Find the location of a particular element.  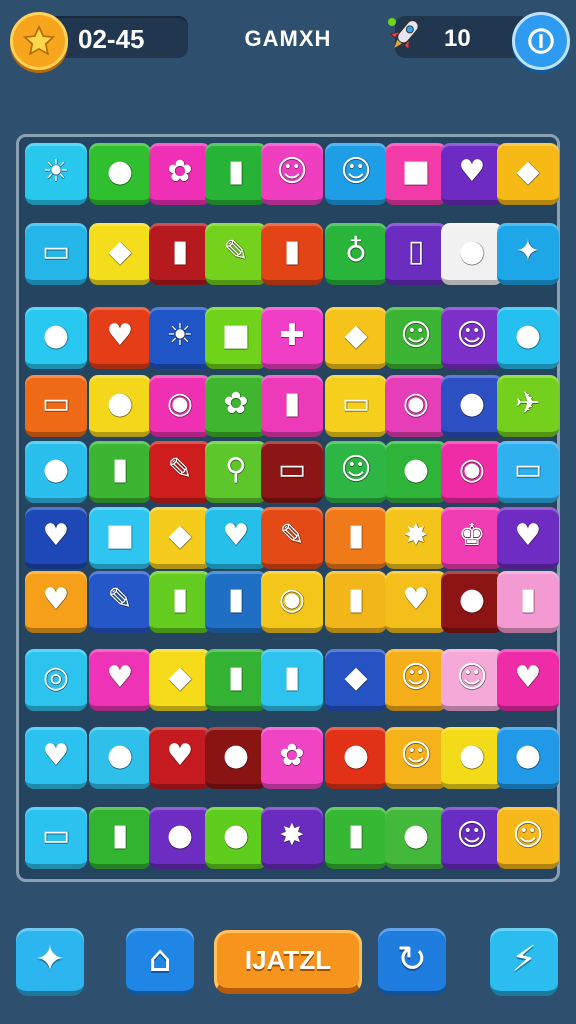

bird-icon: ✿ is located at coordinates (236, 403).